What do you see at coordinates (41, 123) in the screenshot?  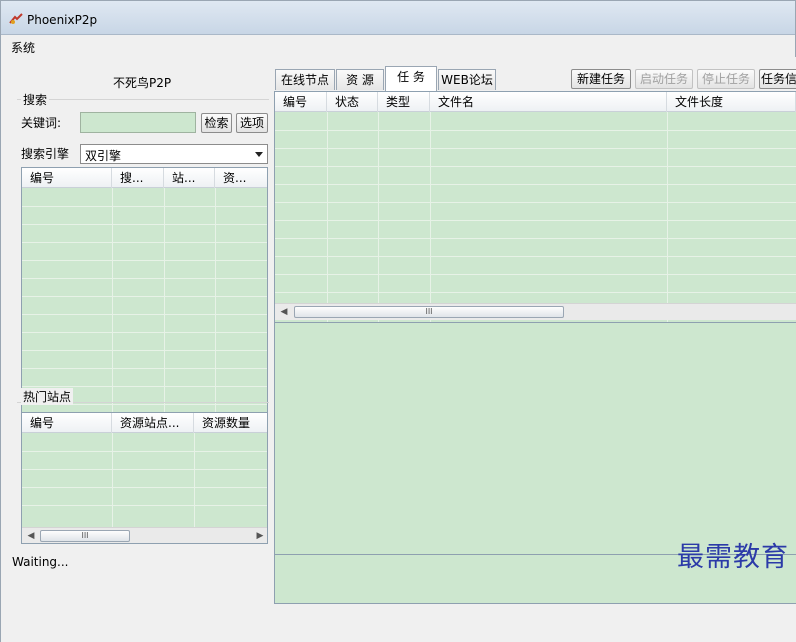 I see `keyword-label: 关键词:` at bounding box center [41, 123].